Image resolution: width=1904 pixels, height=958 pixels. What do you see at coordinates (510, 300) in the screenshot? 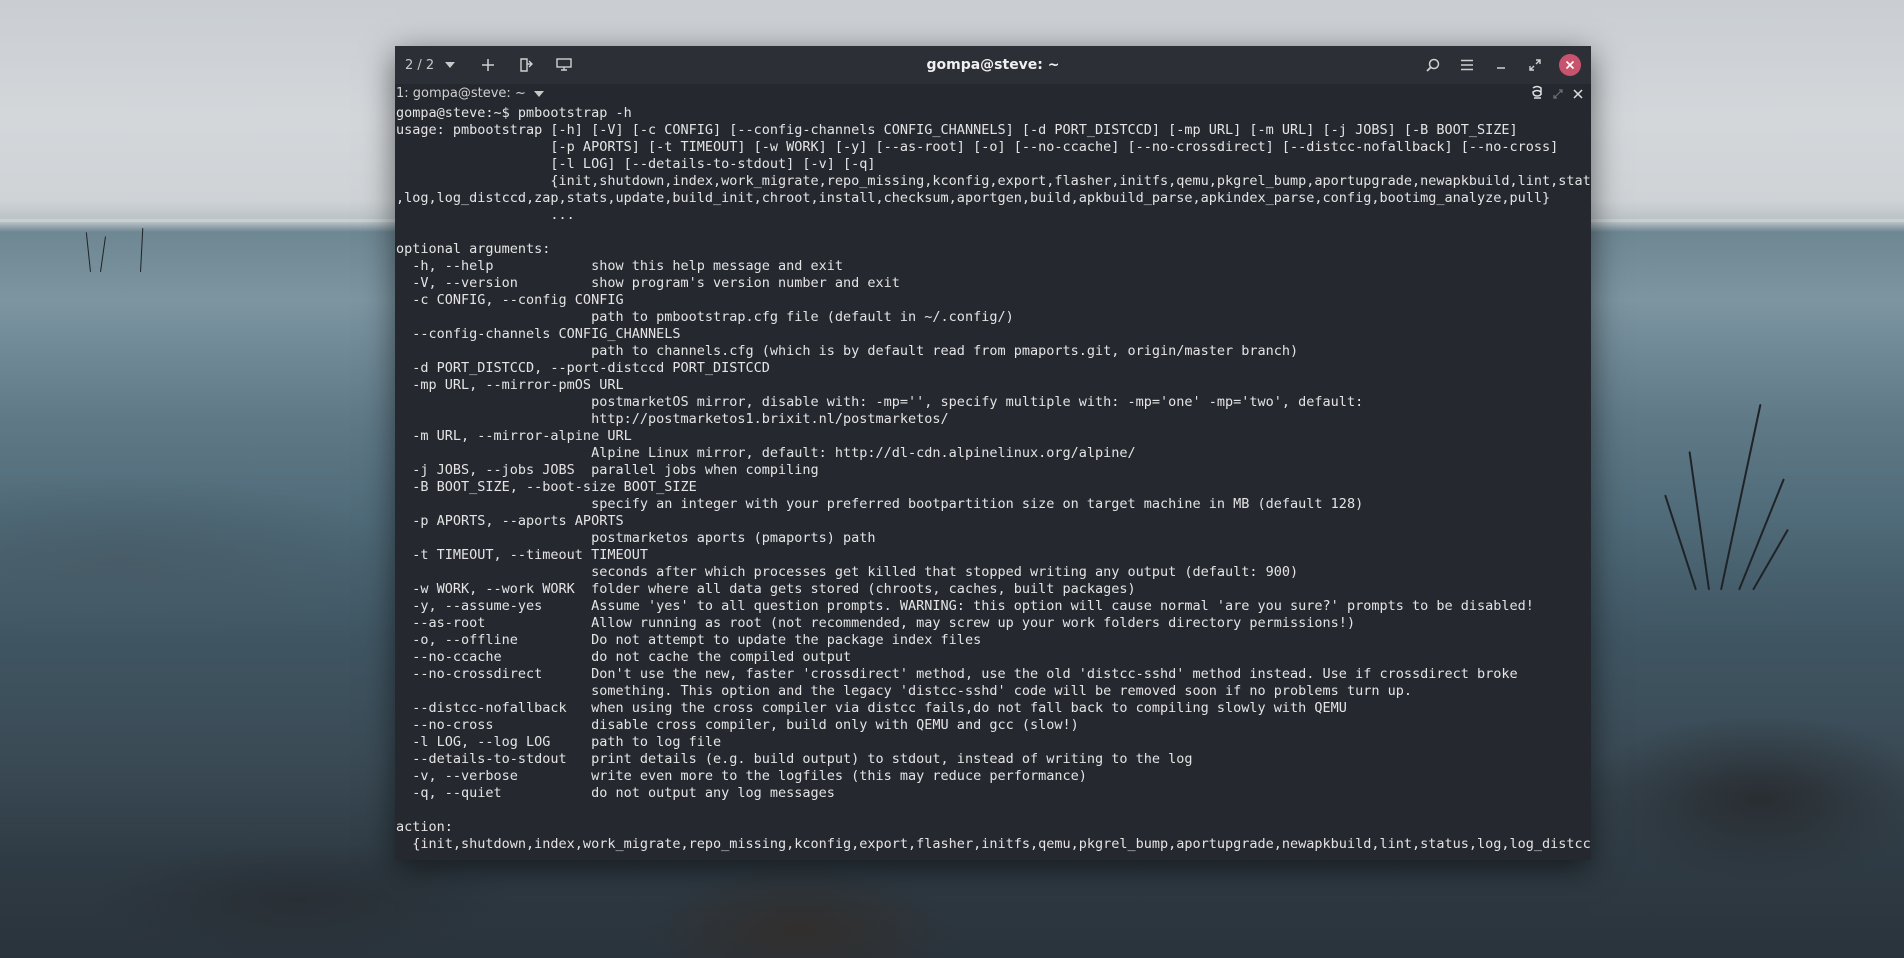
I see `terminal-line: -c CONFIG, --config CONFIG` at bounding box center [510, 300].